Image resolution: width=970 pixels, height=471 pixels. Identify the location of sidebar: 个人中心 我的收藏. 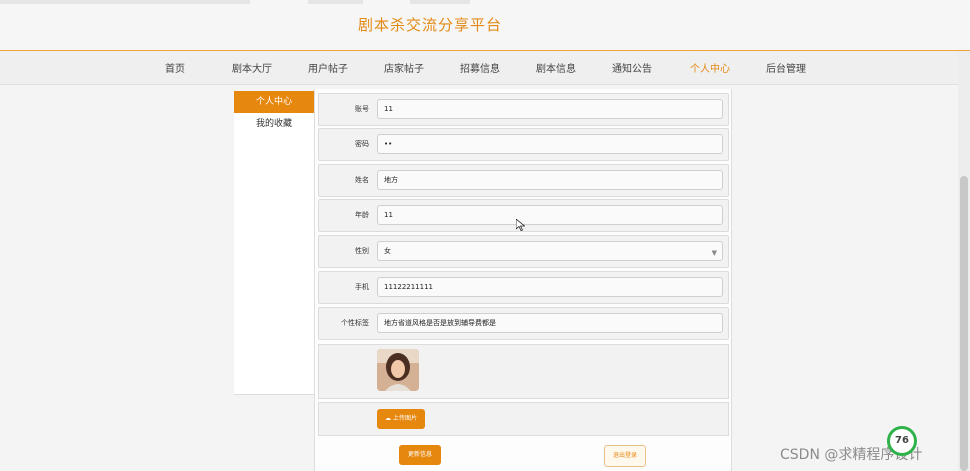
(274, 243).